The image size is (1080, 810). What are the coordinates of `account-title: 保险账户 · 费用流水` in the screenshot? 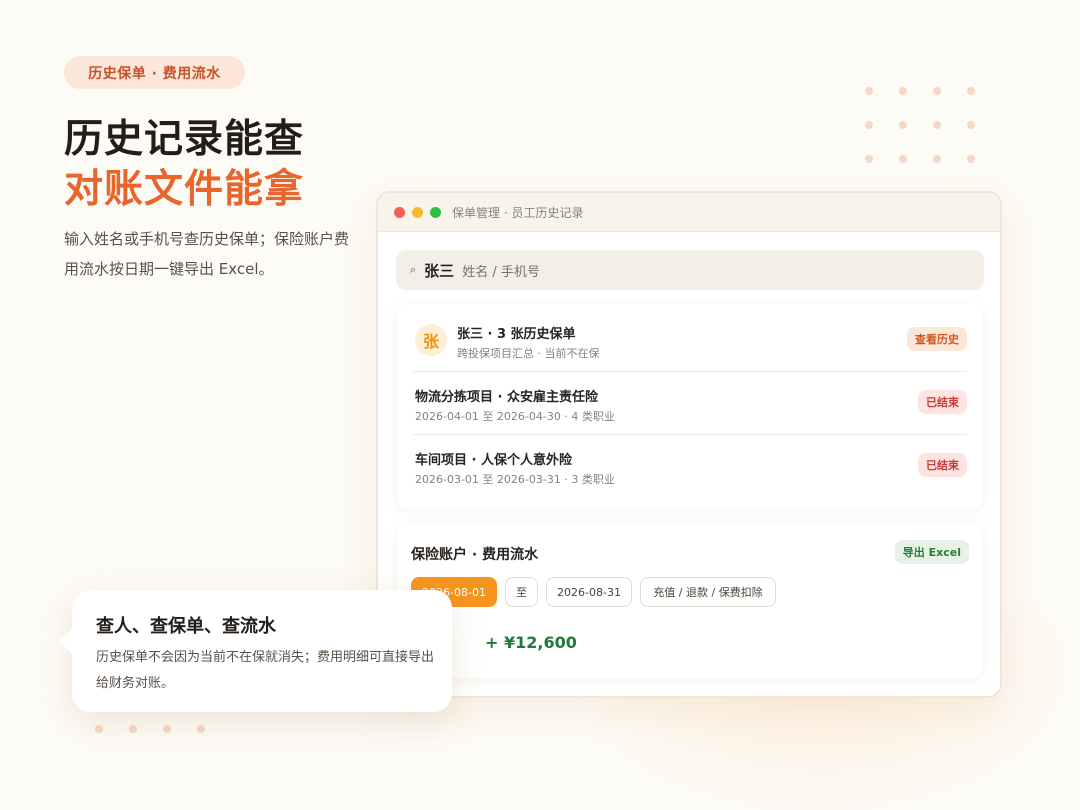 It's located at (475, 555).